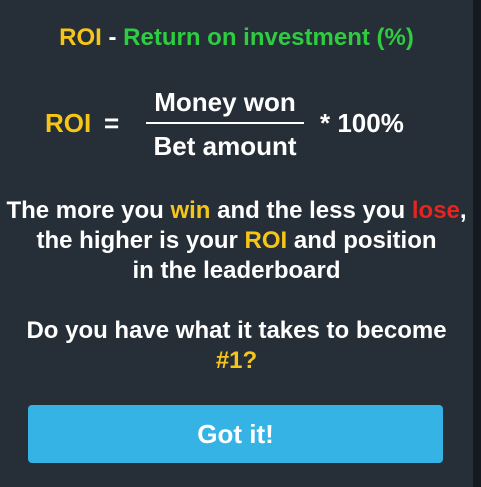 This screenshot has height=487, width=481. Describe the element at coordinates (225, 146) in the screenshot. I see `formula-denominator: Bet amount` at that location.